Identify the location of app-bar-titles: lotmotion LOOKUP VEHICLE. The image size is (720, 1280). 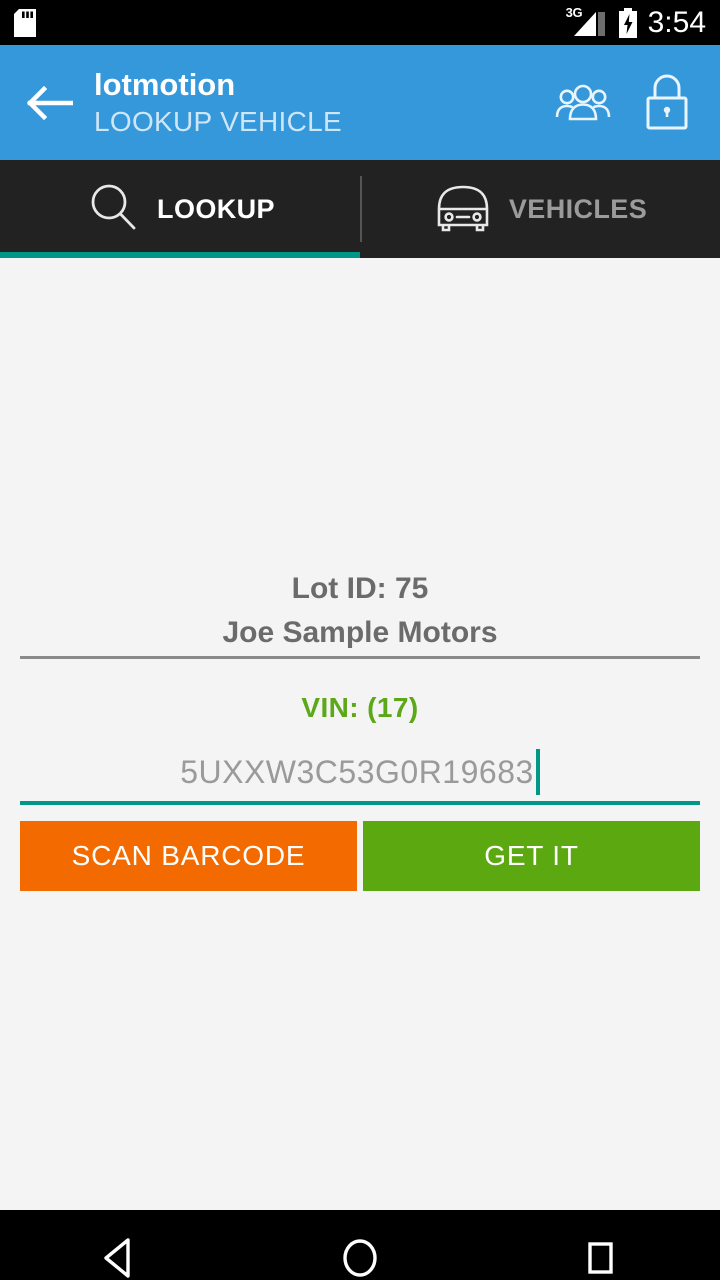
(316, 103).